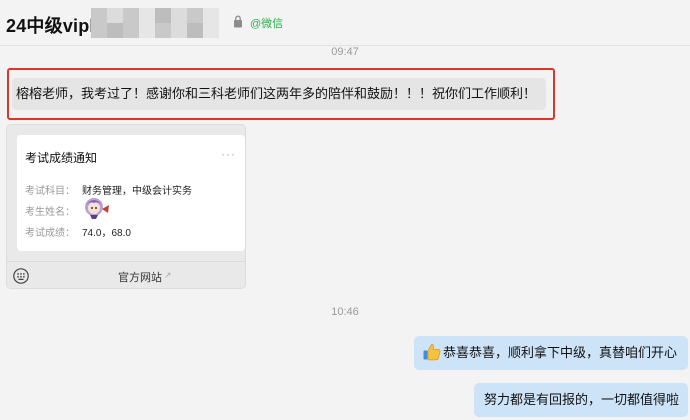 The image size is (690, 420). I want to click on timestamp: 10:46, so click(345, 312).